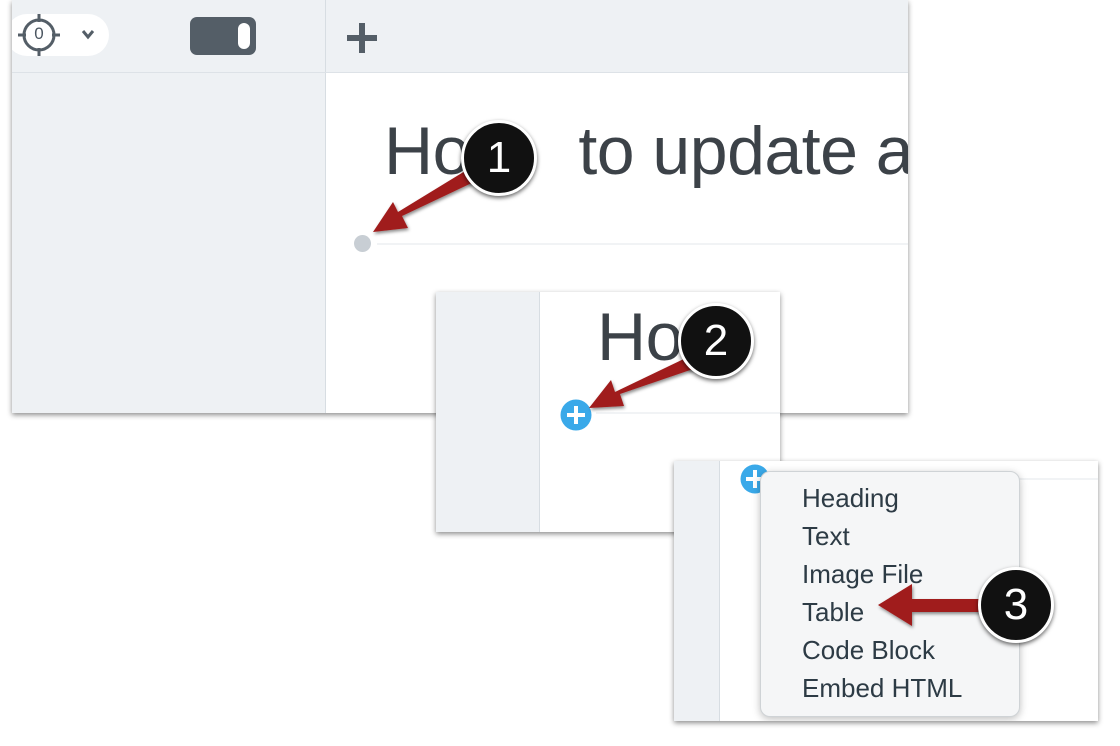 Image resolution: width=1120 pixels, height=746 pixels. What do you see at coordinates (850, 498) in the screenshot?
I see `menu-item-heading: Heading` at bounding box center [850, 498].